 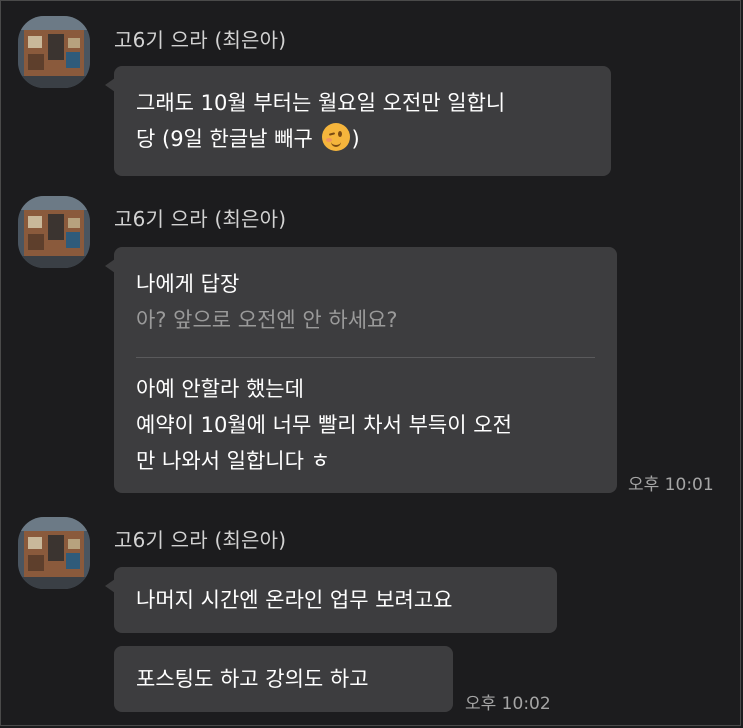 What do you see at coordinates (267, 302) in the screenshot?
I see `reply-header: 나에게 답장 아? 앞으로 오전엔 안 하세요?` at bounding box center [267, 302].